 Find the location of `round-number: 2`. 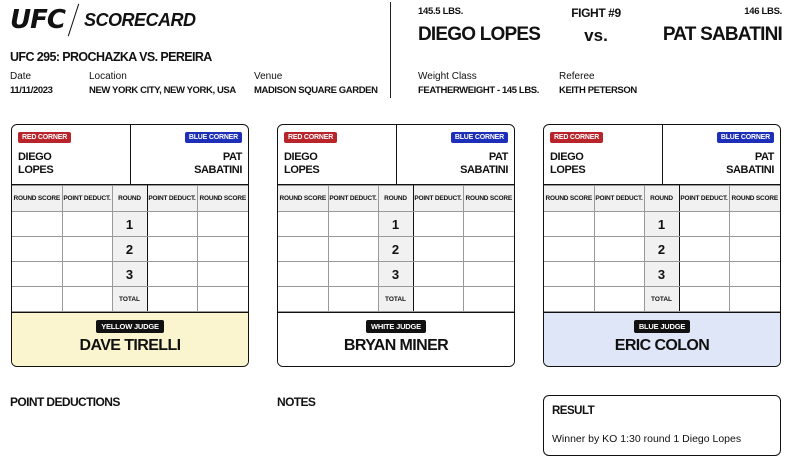

round-number: 2 is located at coordinates (661, 249).